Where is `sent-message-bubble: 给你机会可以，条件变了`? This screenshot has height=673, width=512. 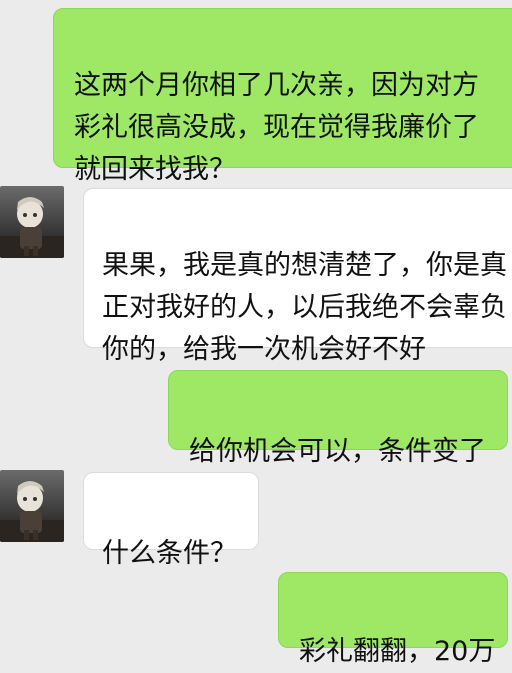 sent-message-bubble: 给你机会可以，条件变了 is located at coordinates (338, 418).